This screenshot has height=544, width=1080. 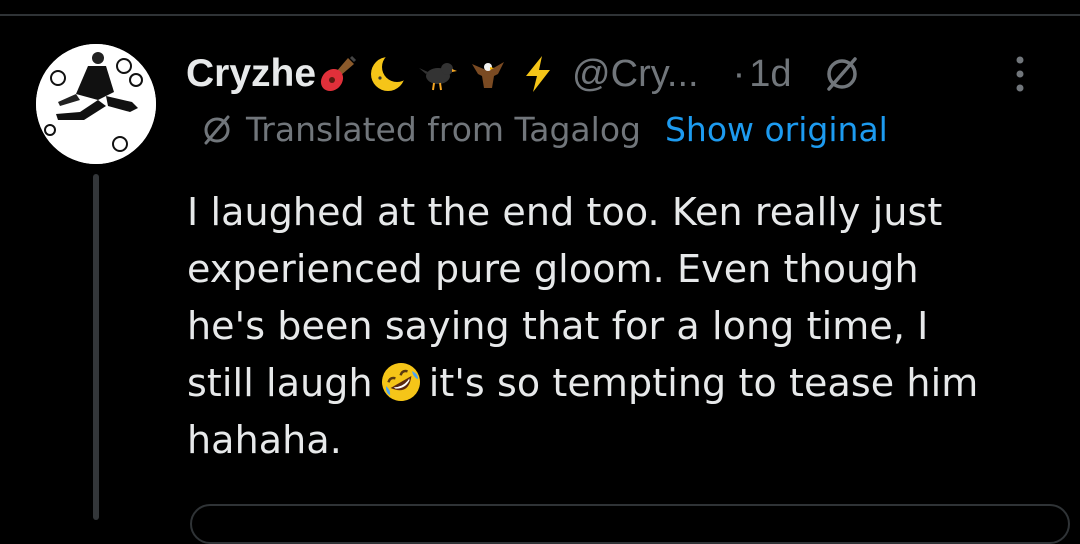 What do you see at coordinates (538, 74) in the screenshot?
I see `lightning-icon` at bounding box center [538, 74].